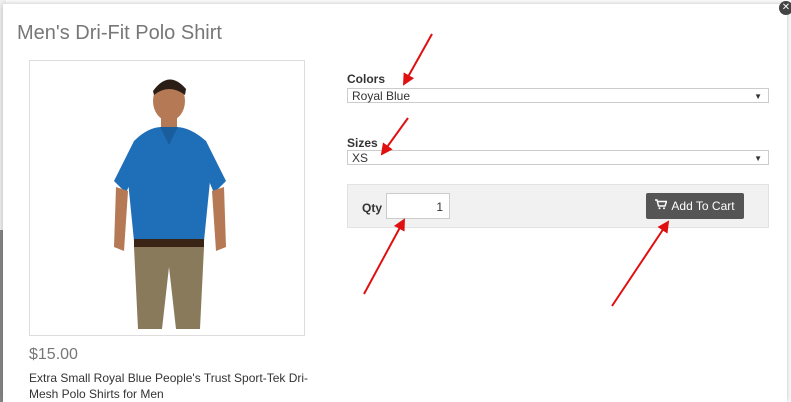 Image resolution: width=791 pixels, height=402 pixels. Describe the element at coordinates (558, 95) in the screenshot. I see `colors-select: Royal Blue ▼` at that location.